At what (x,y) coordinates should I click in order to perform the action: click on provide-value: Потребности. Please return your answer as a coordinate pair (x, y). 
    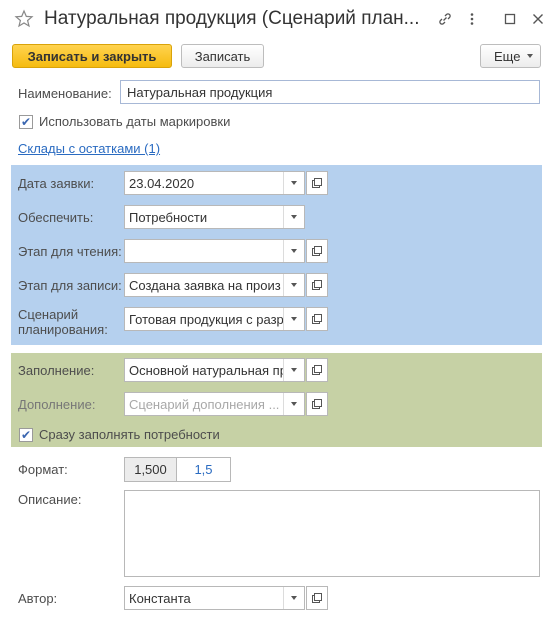
    Looking at the image, I should click on (168, 217).